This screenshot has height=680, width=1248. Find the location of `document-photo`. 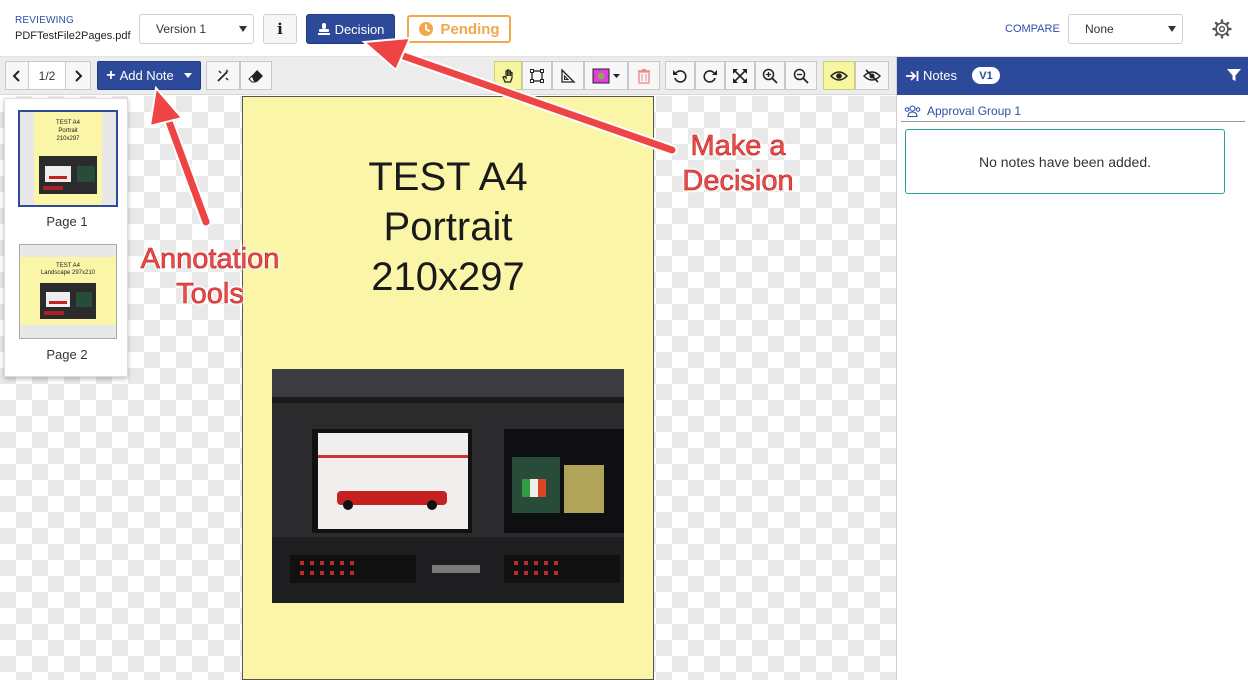

document-photo is located at coordinates (448, 486).